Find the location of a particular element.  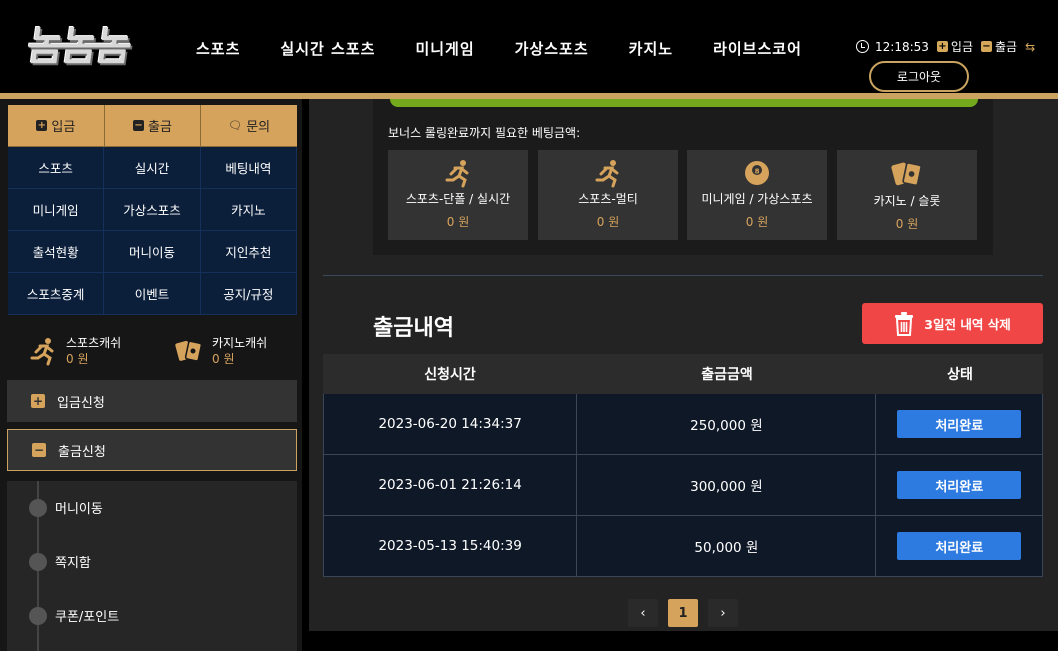

casino-cash-value: 0 원 is located at coordinates (223, 359).